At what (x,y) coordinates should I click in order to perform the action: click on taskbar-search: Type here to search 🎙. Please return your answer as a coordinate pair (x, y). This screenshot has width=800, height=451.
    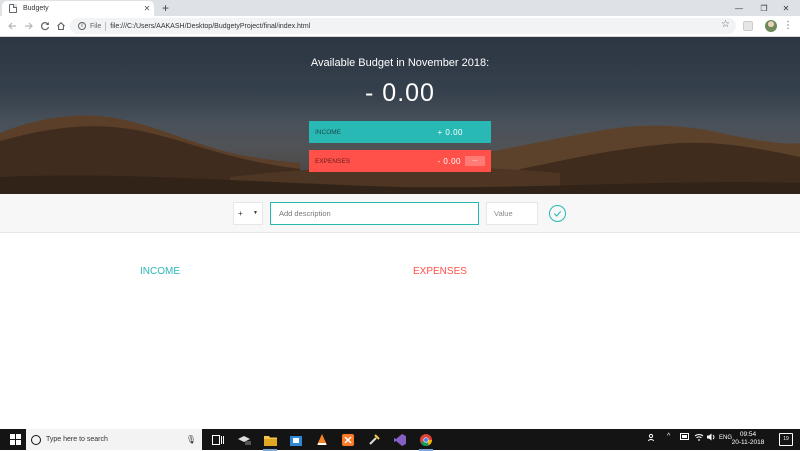
    Looking at the image, I should click on (114, 439).